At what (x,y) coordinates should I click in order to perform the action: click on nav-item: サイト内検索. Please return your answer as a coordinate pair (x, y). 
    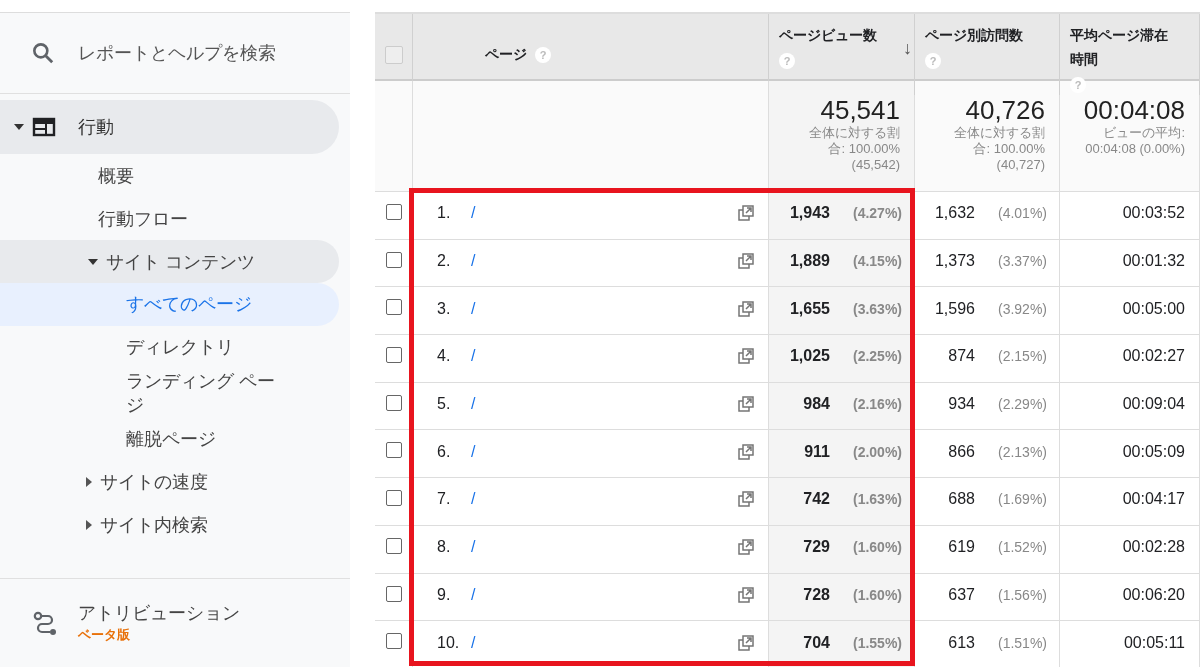
    Looking at the image, I should click on (169, 525).